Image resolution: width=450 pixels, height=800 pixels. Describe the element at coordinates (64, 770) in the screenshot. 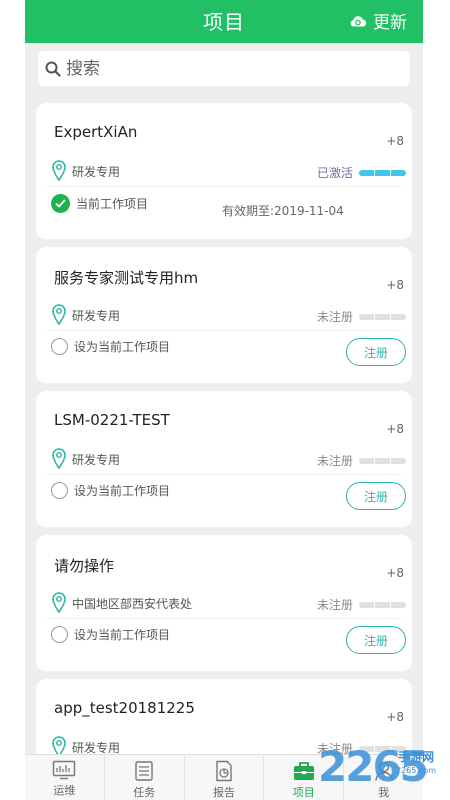

I see `monitor-icon` at that location.